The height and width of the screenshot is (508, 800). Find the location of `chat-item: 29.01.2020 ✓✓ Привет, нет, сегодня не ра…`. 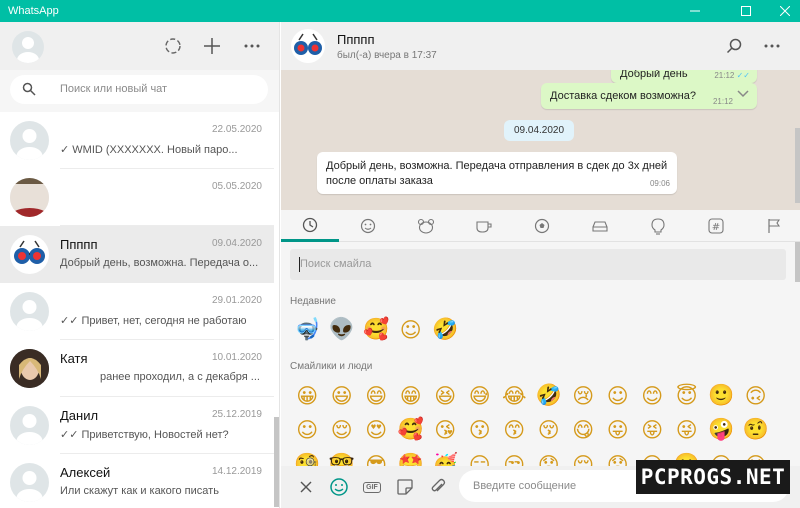

chat-item: 29.01.2020 ✓✓ Привет, нет, сегодня не ра… is located at coordinates (137, 311).